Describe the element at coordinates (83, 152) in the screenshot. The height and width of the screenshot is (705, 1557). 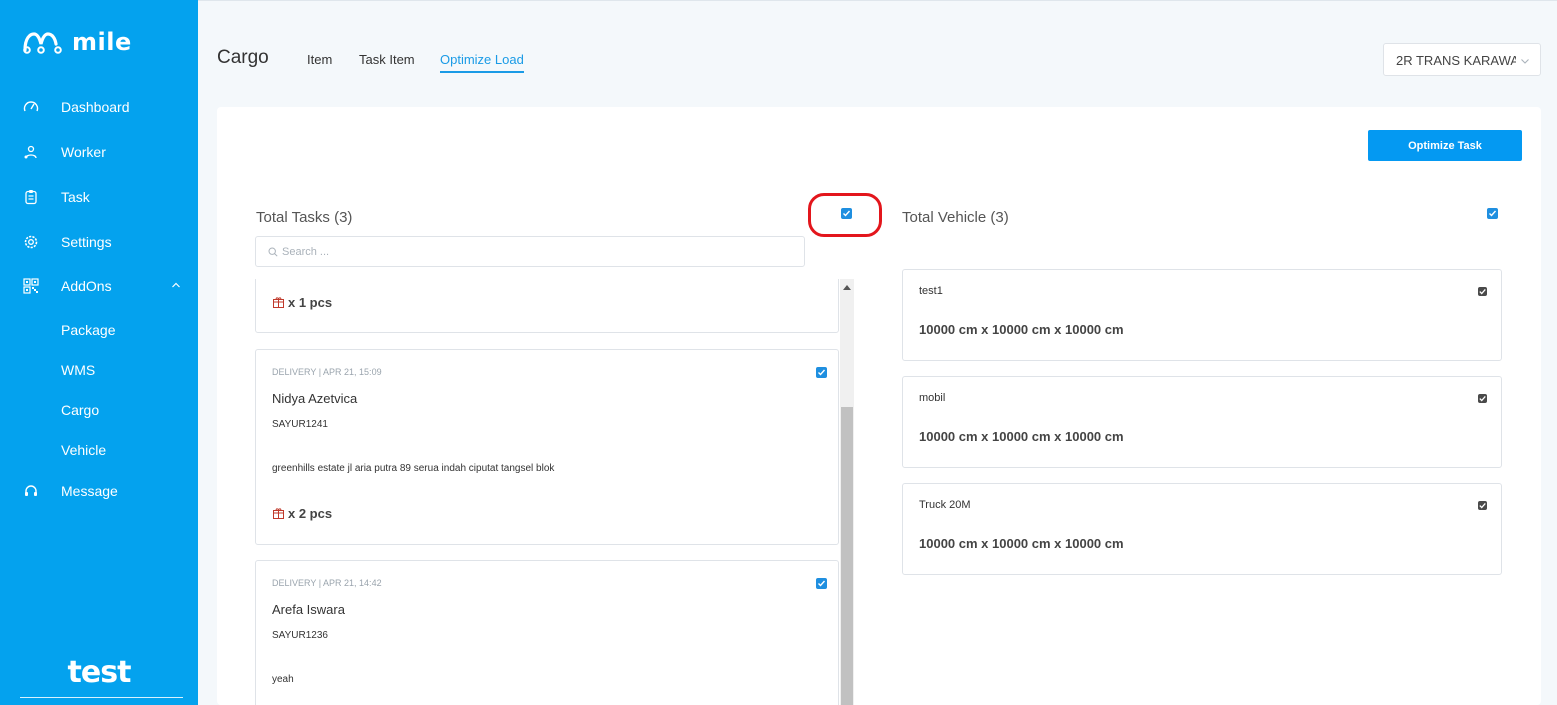
I see `sidebar-item-label: Worker` at that location.